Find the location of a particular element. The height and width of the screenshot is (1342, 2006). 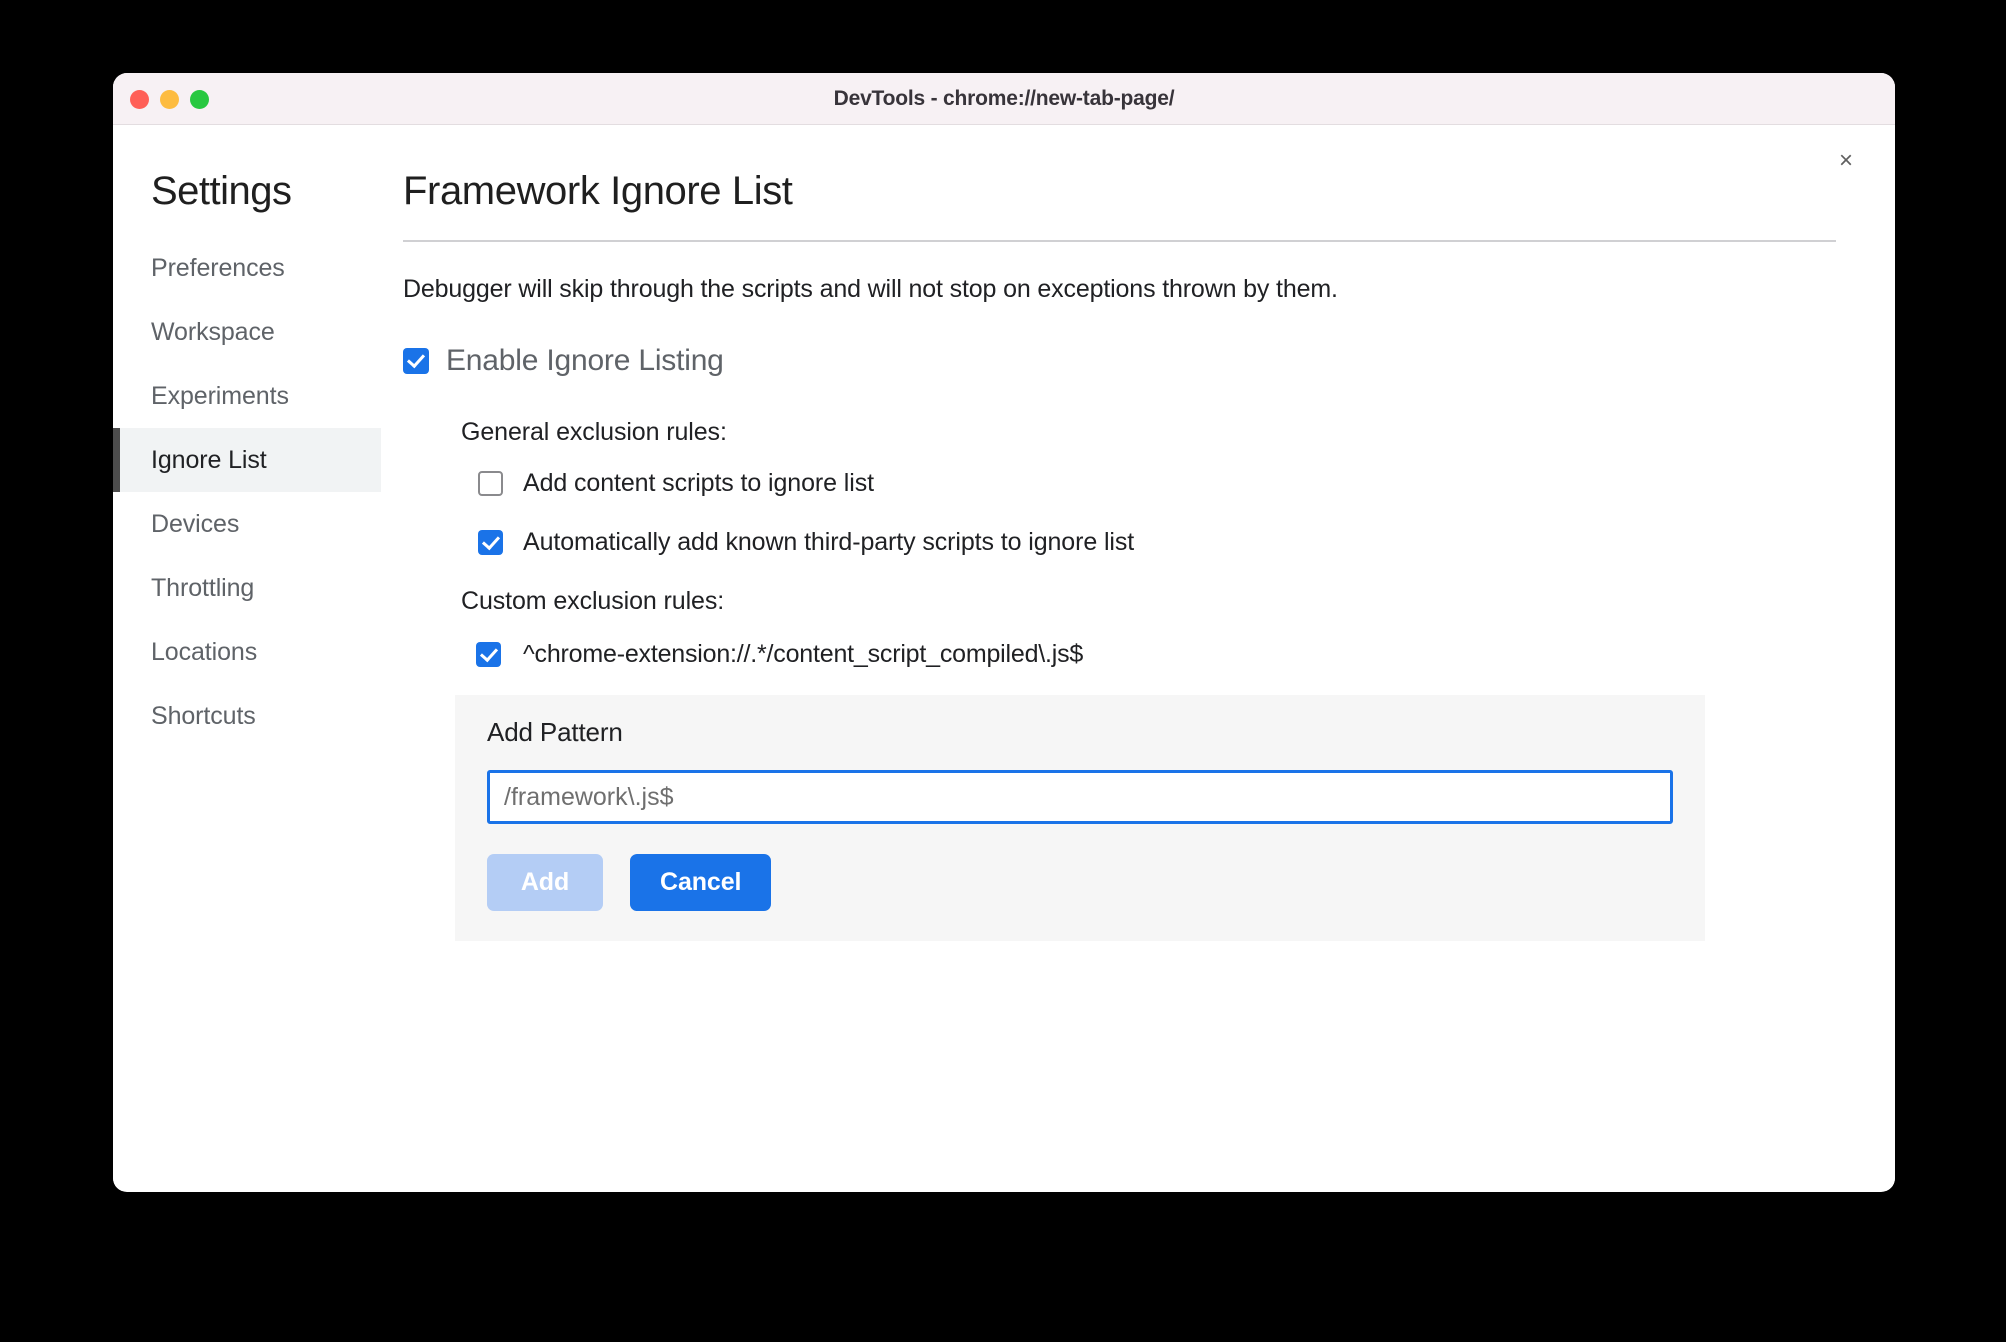

add-pattern-actions: Add Cancel is located at coordinates (1080, 882).